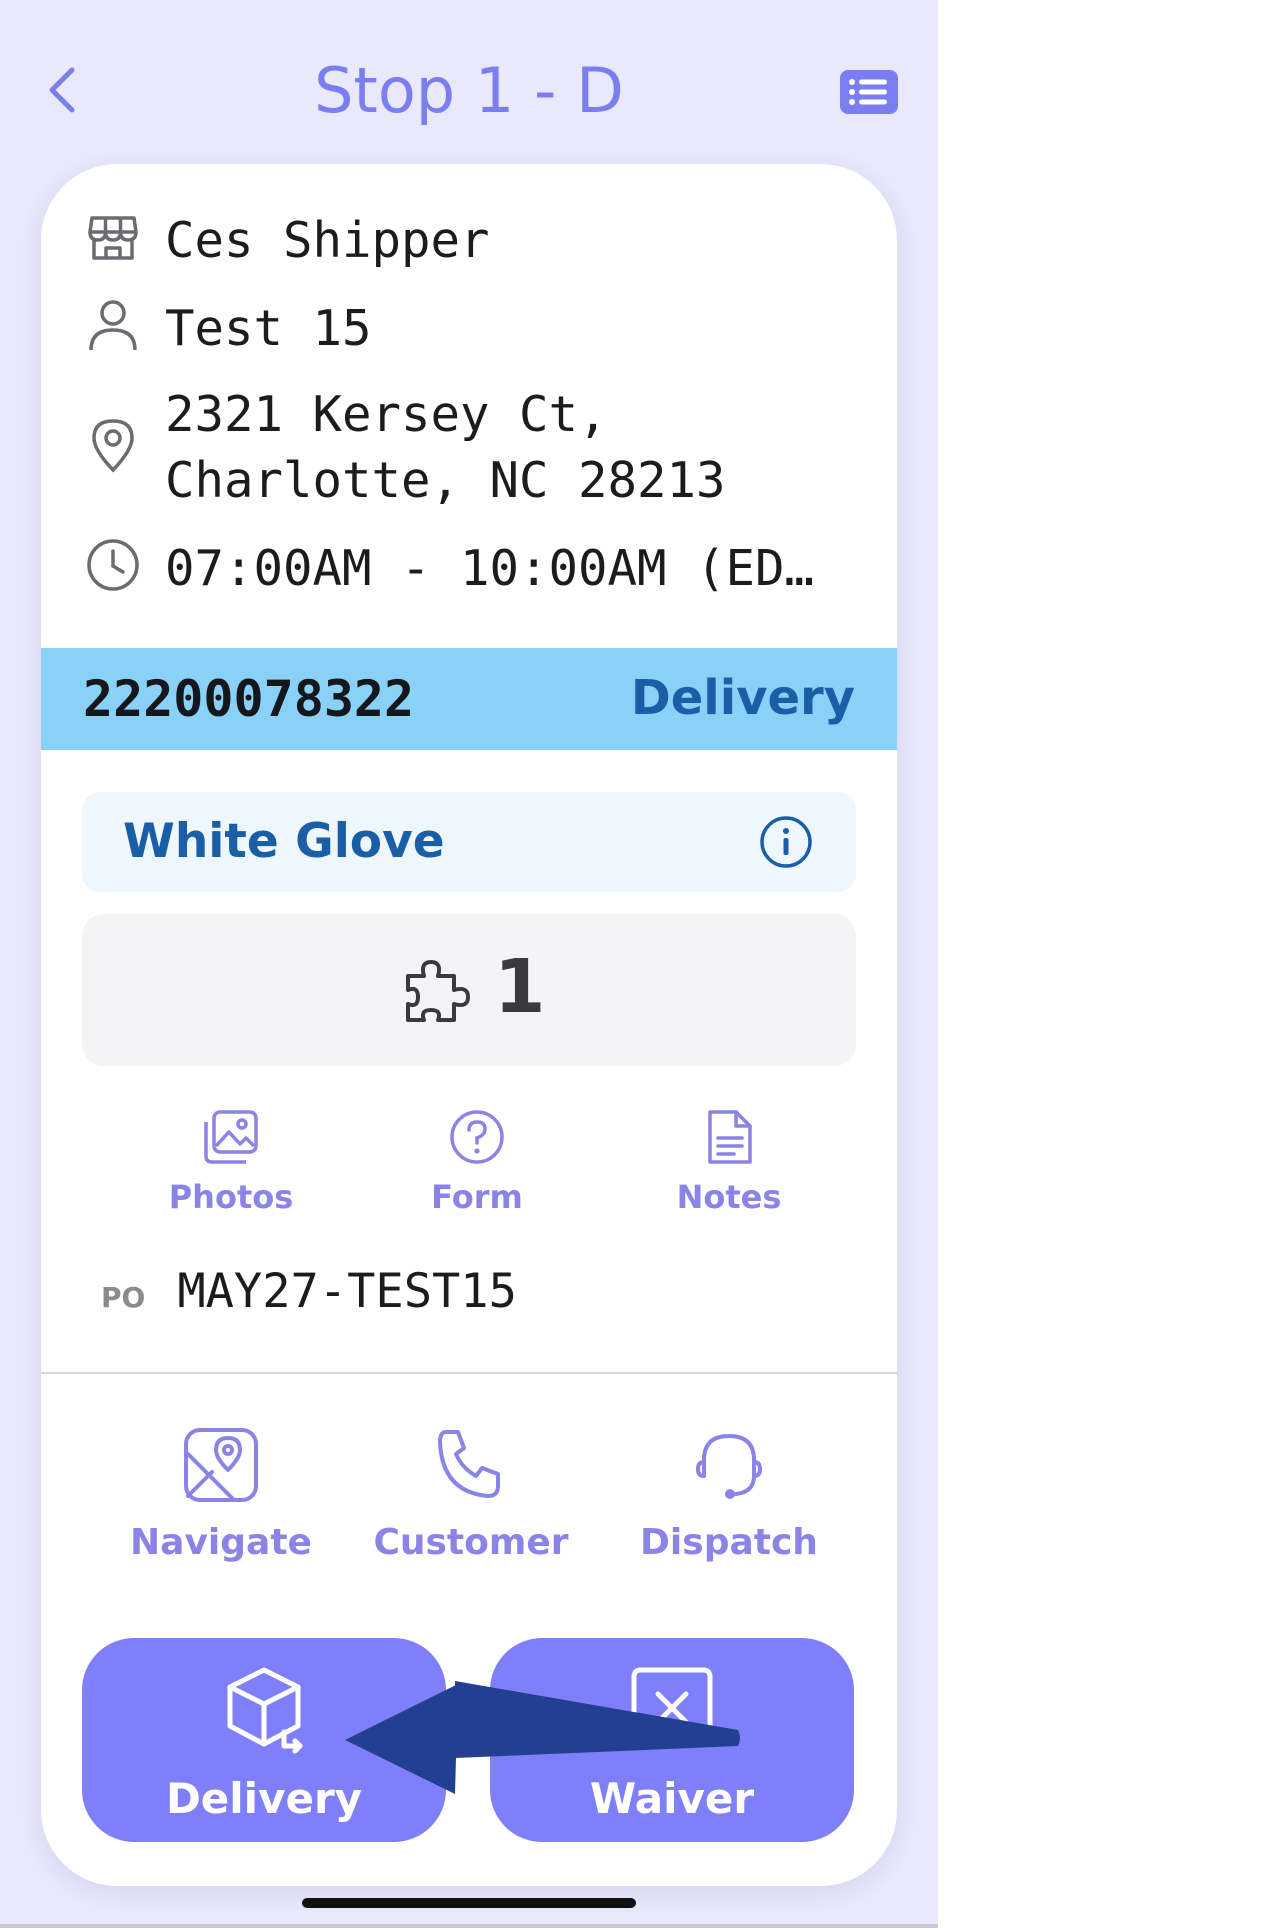  Describe the element at coordinates (438, 991) in the screenshot. I see `puzzle-piece-icon` at that location.